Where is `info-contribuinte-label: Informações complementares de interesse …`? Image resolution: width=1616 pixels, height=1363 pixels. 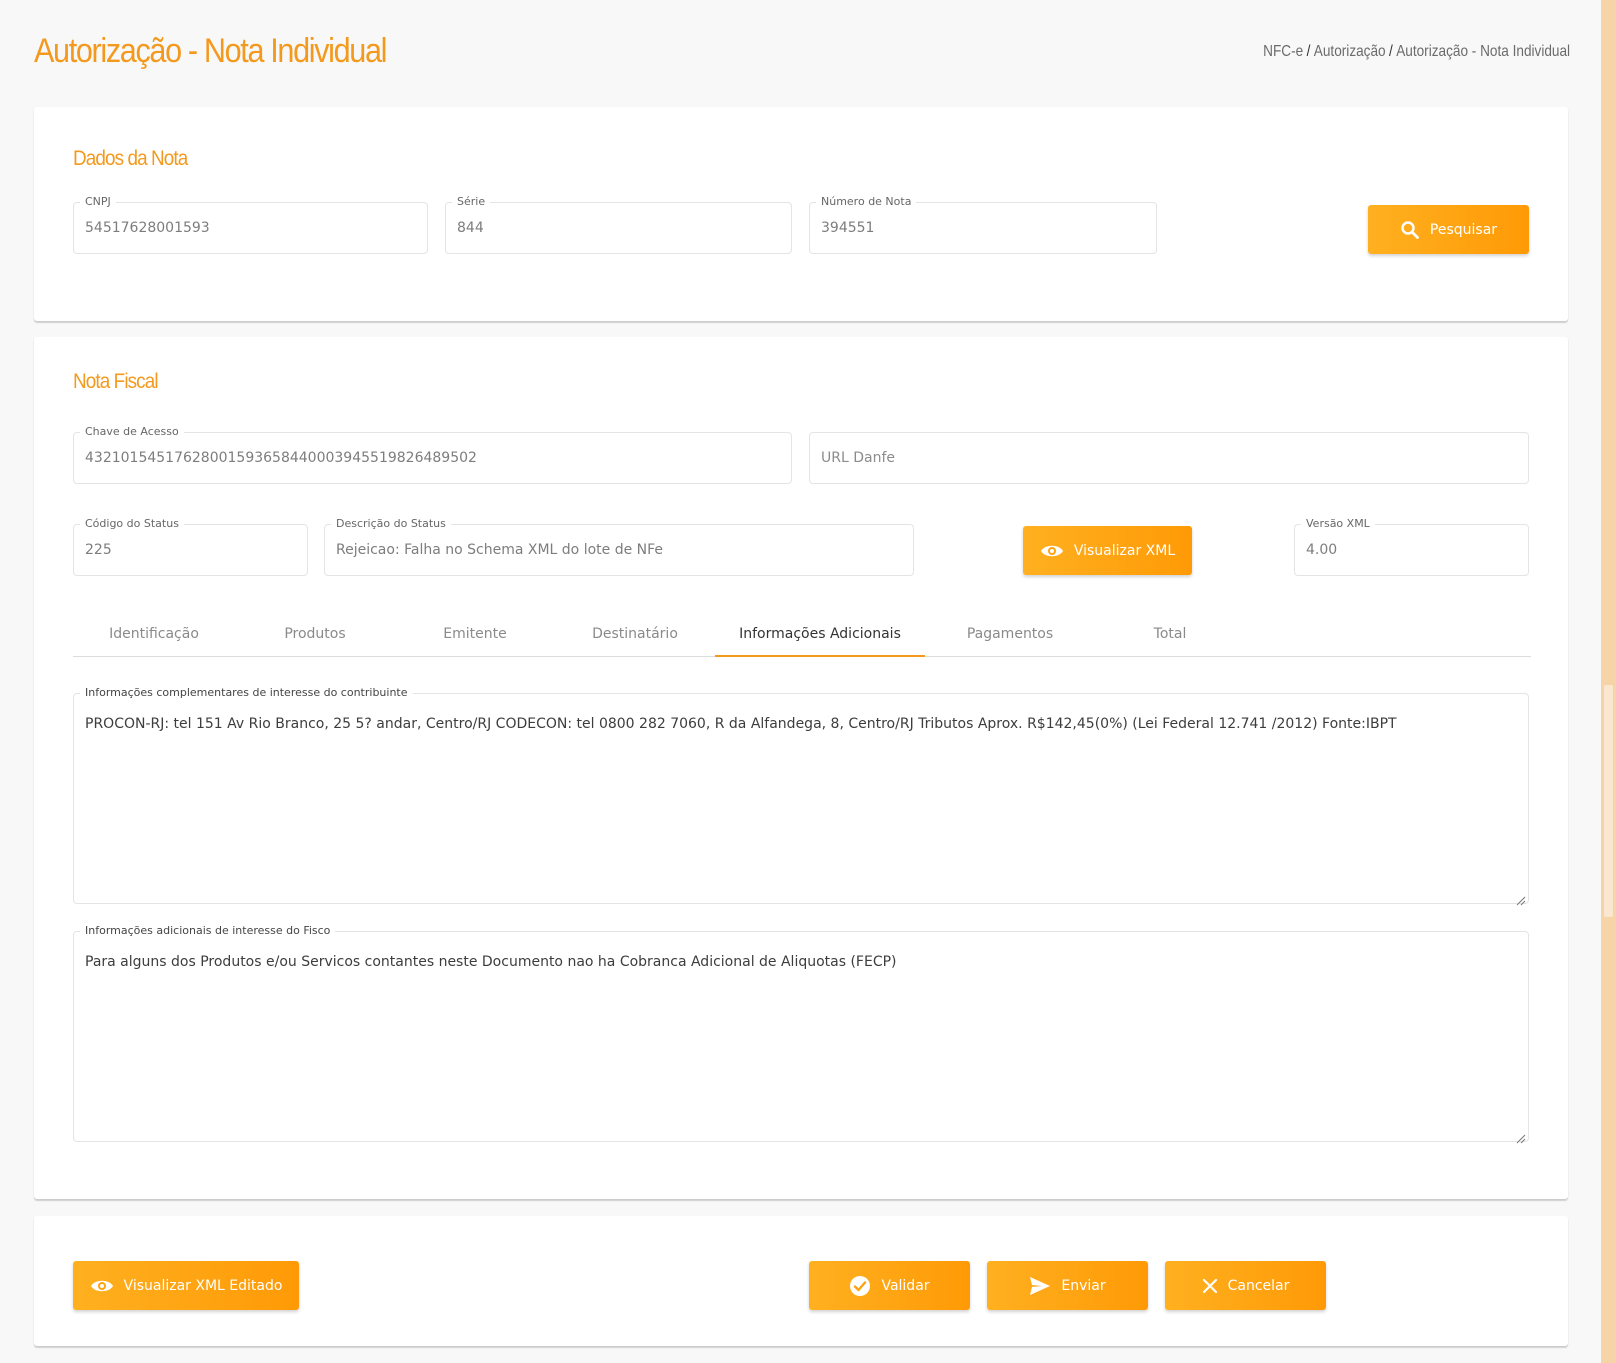 info-contribuinte-label: Informações complementares de interesse … is located at coordinates (246, 693).